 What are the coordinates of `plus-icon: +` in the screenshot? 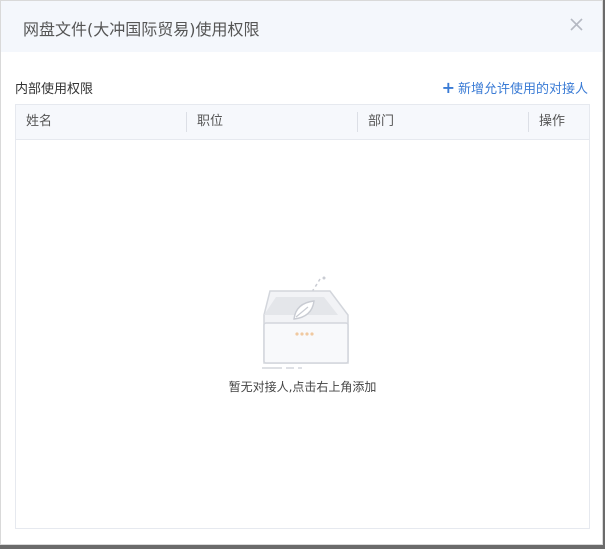 It's located at (448, 87).